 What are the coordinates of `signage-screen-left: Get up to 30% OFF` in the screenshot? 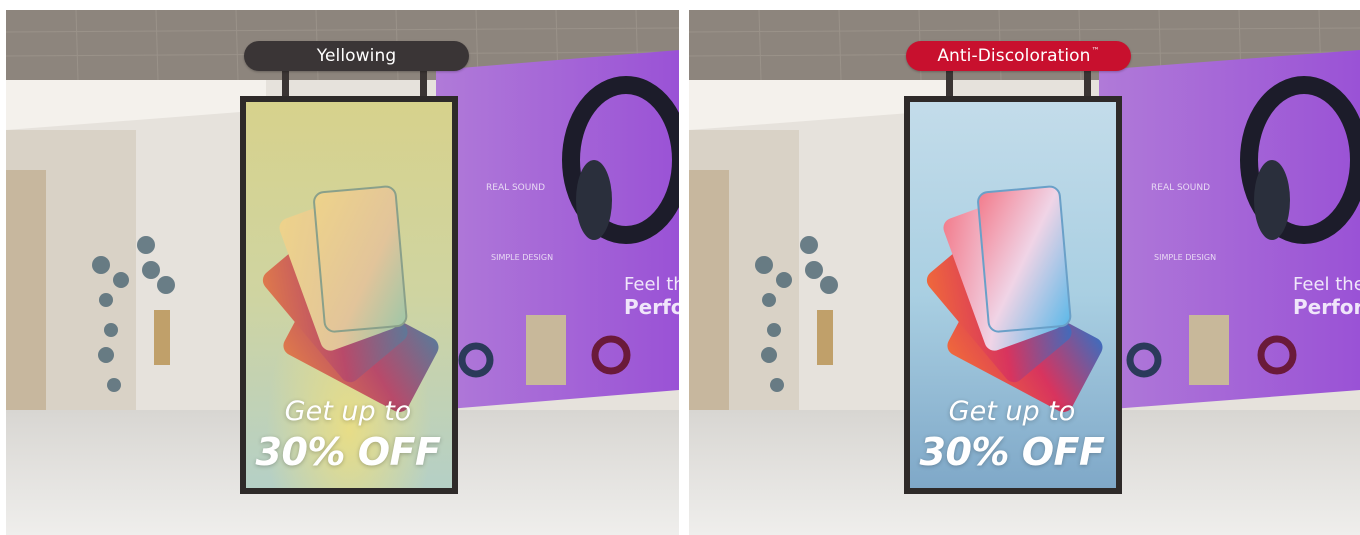 It's located at (348, 300).